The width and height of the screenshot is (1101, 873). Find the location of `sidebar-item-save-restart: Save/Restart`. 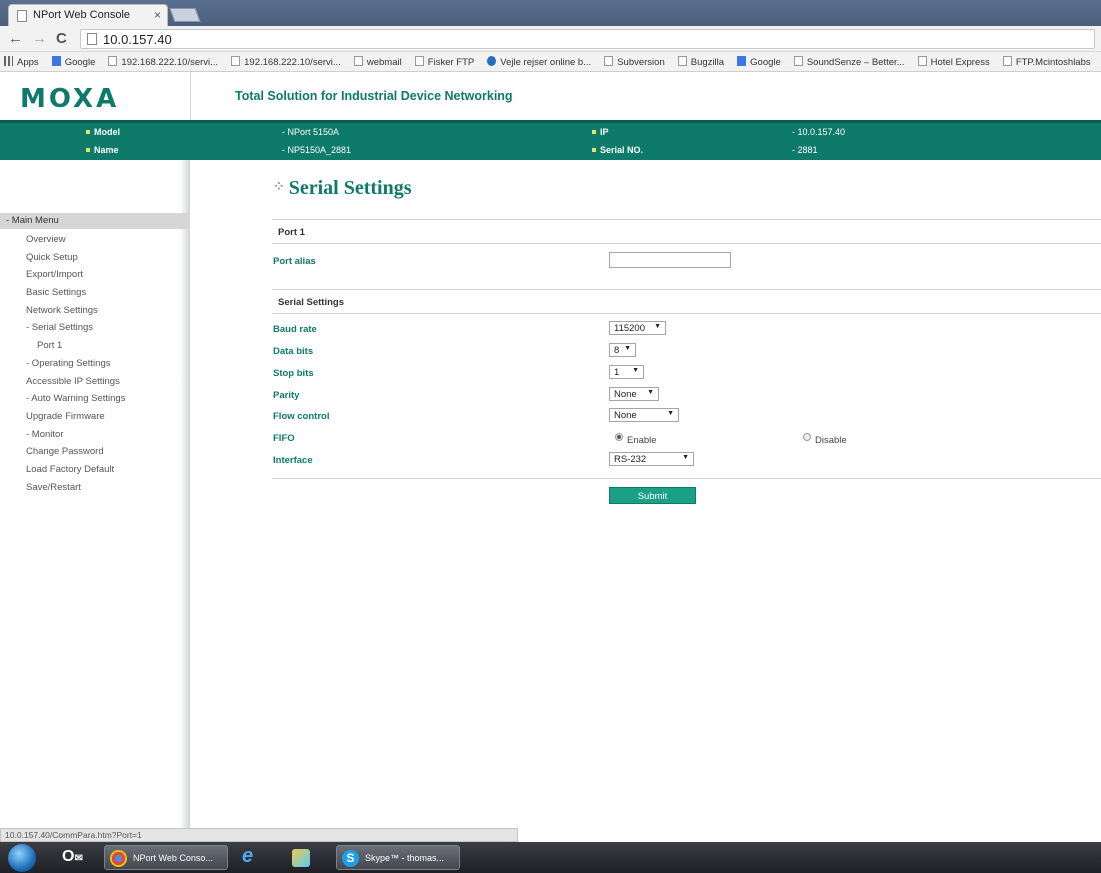

sidebar-item-save-restart: Save/Restart is located at coordinates (53, 487).